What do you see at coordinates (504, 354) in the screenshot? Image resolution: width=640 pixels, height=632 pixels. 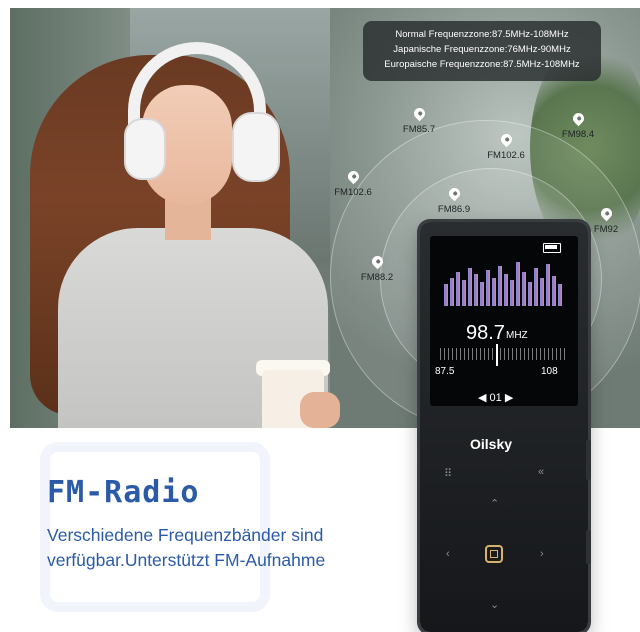 I see `frequency-dial` at bounding box center [504, 354].